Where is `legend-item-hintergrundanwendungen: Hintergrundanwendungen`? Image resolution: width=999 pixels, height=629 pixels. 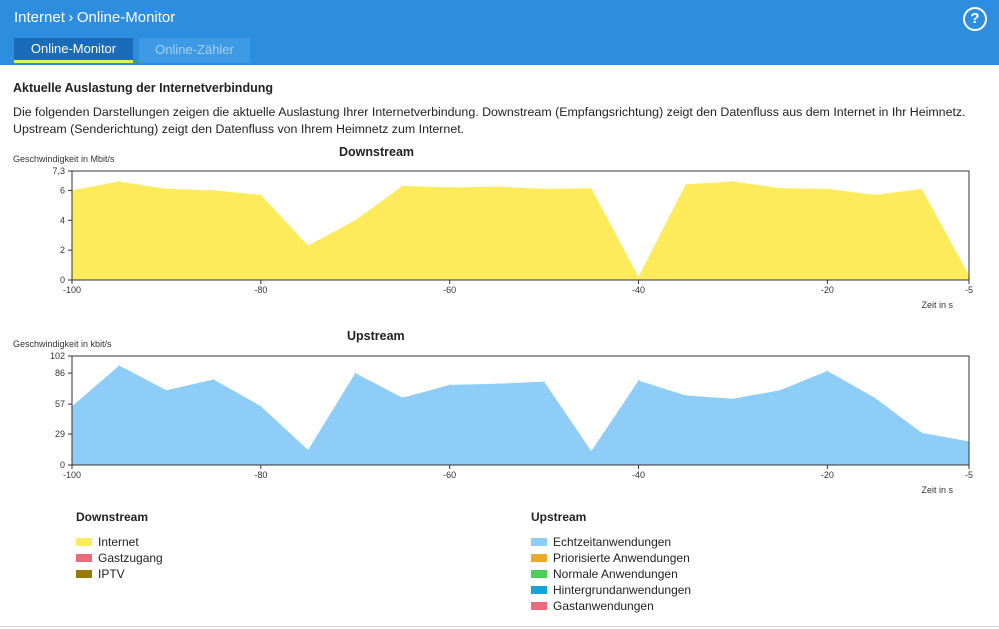 legend-item-hintergrundanwendungen: Hintergrundanwendungen is located at coordinates (611, 590).